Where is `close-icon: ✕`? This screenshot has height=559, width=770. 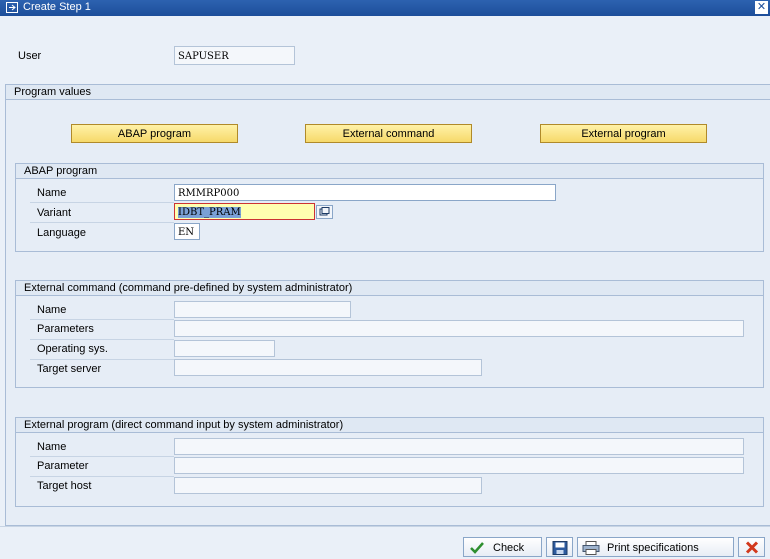
close-icon: ✕ is located at coordinates (761, 7).